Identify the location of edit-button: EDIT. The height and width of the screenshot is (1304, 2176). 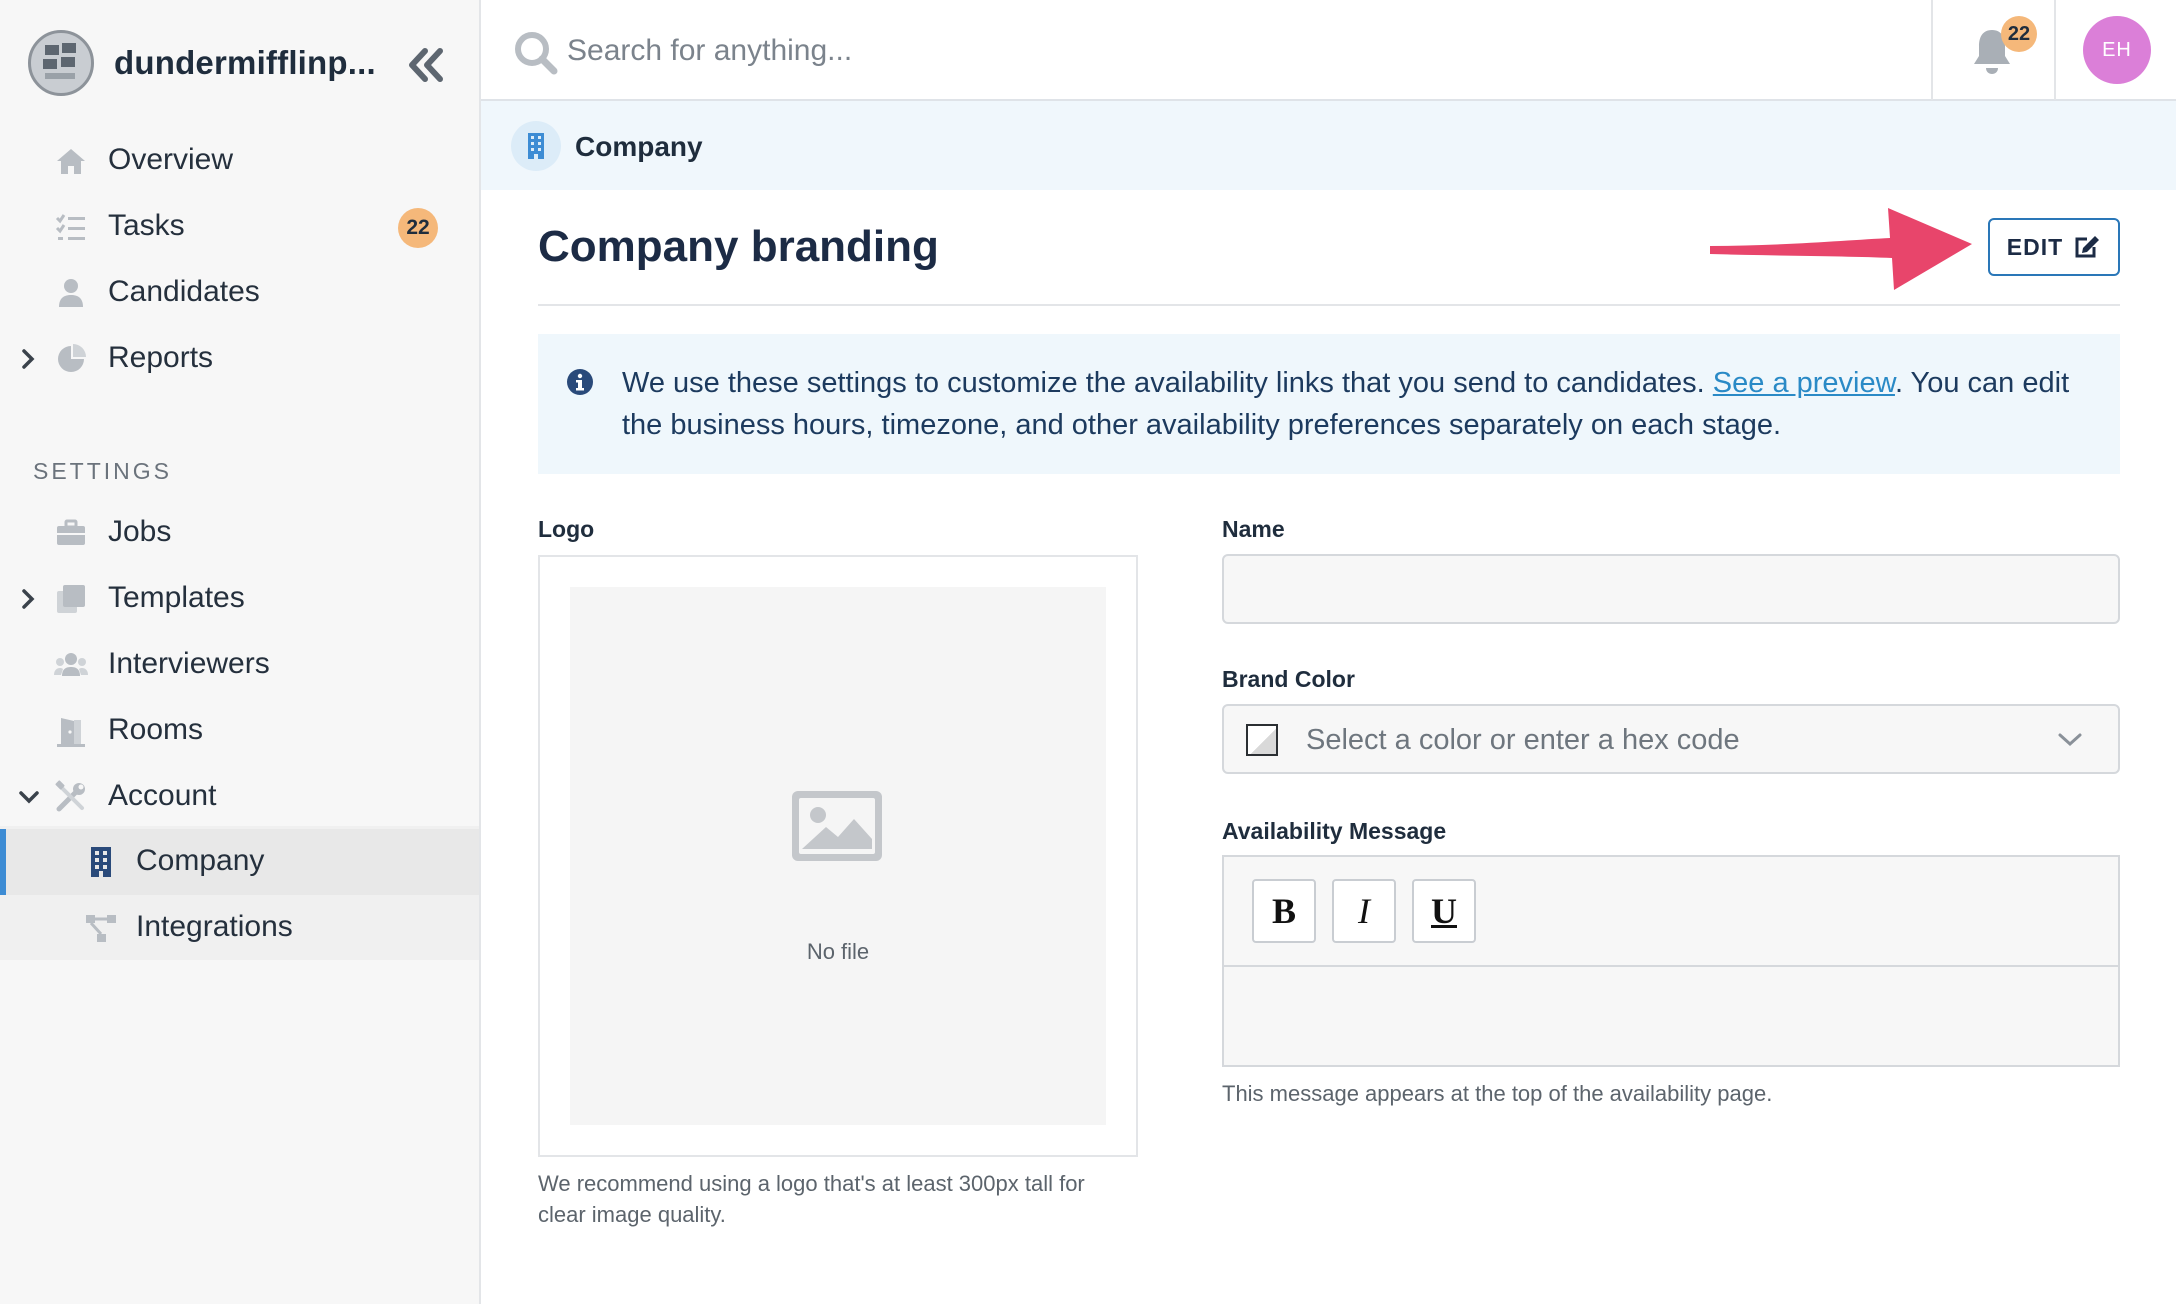
(2054, 247).